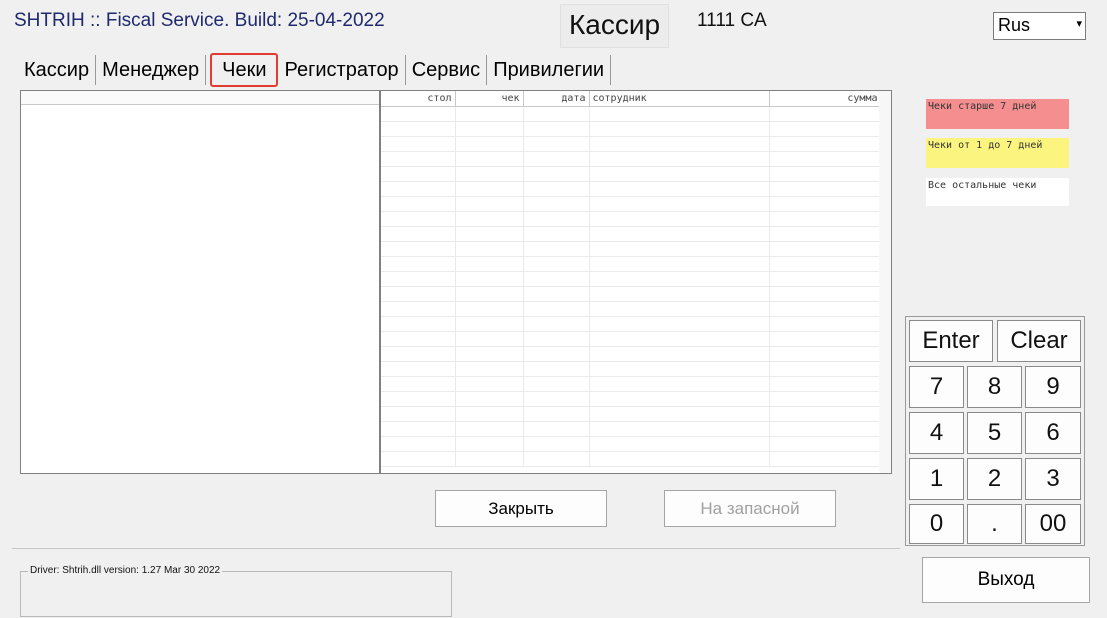 This screenshot has height=618, width=1107. What do you see at coordinates (936, 433) in the screenshot?
I see `keypad-4-button: 4` at bounding box center [936, 433].